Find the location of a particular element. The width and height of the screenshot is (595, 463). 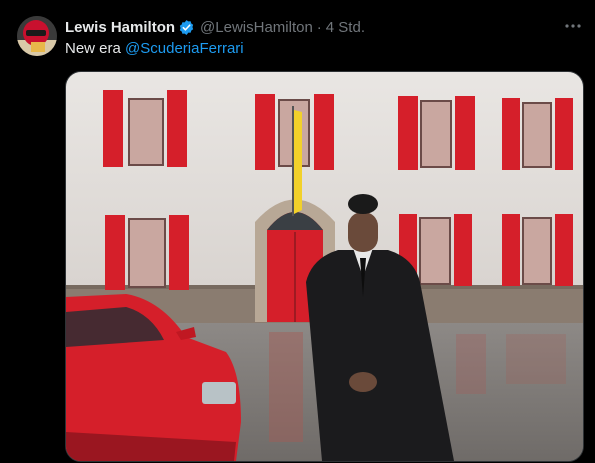

verified-badge-icon is located at coordinates (186, 27).